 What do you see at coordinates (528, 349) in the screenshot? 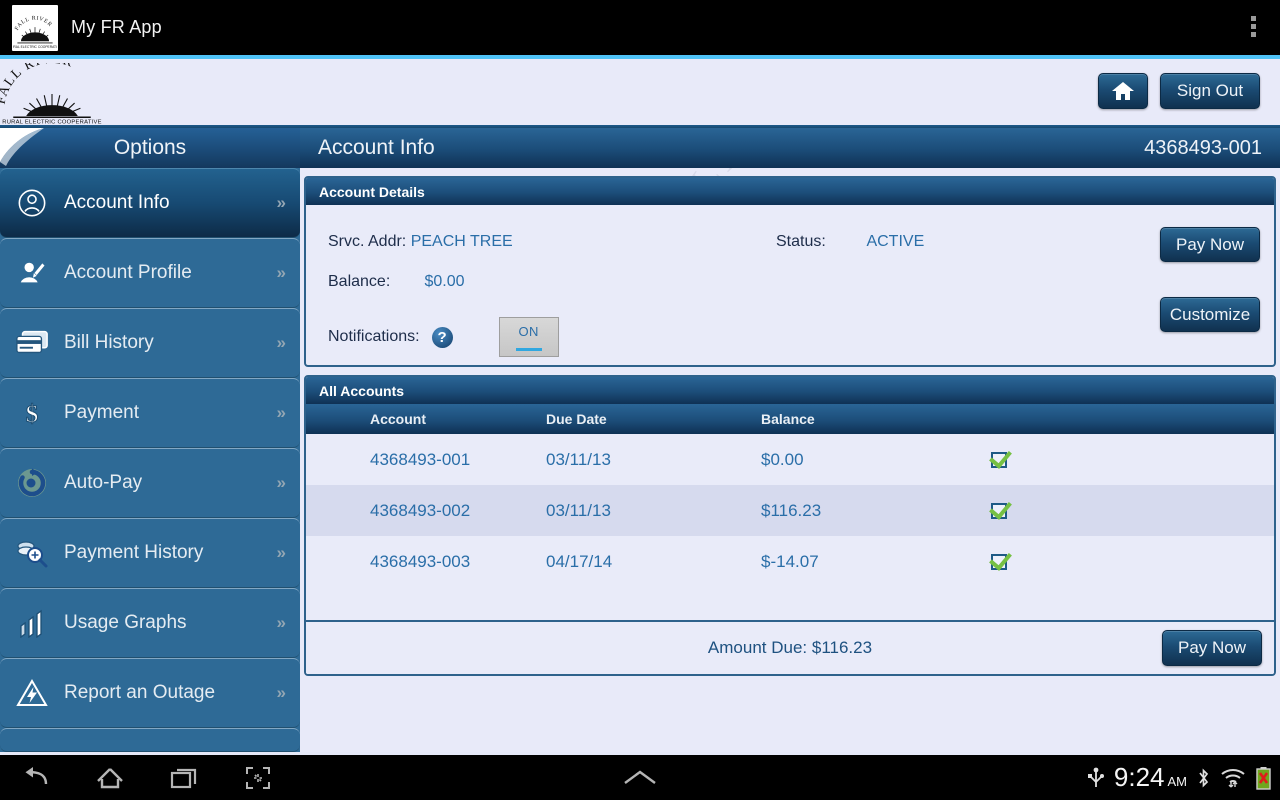
I see `toggle-indicator-bar` at bounding box center [528, 349].